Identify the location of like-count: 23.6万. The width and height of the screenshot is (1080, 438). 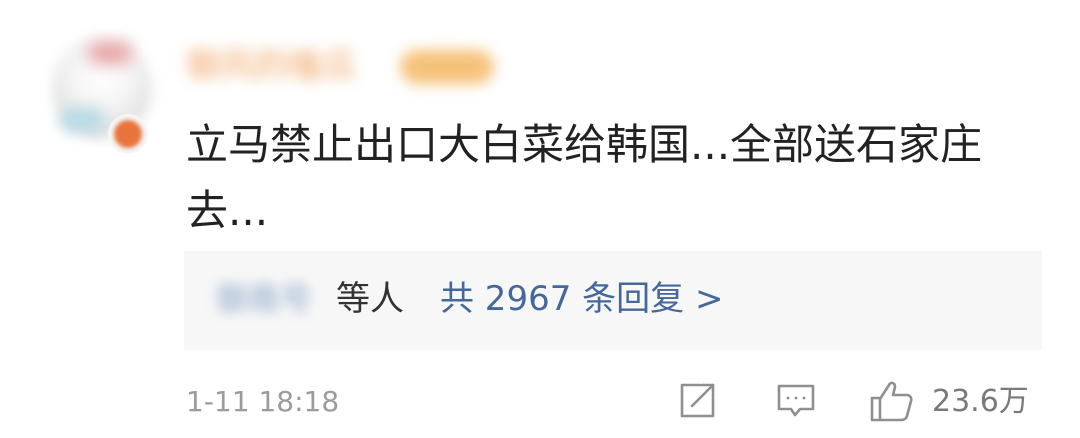
(980, 401).